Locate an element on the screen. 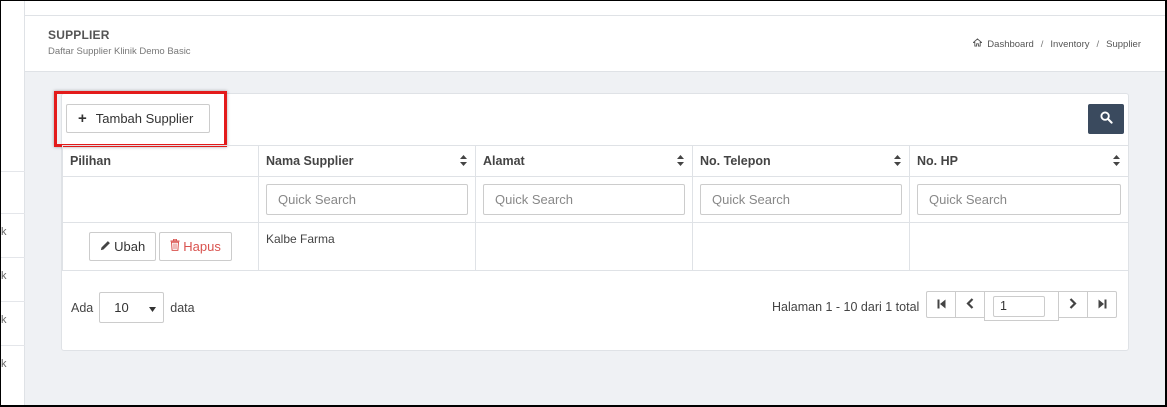 The height and width of the screenshot is (407, 1167). last-page-icon is located at coordinates (1102, 304).